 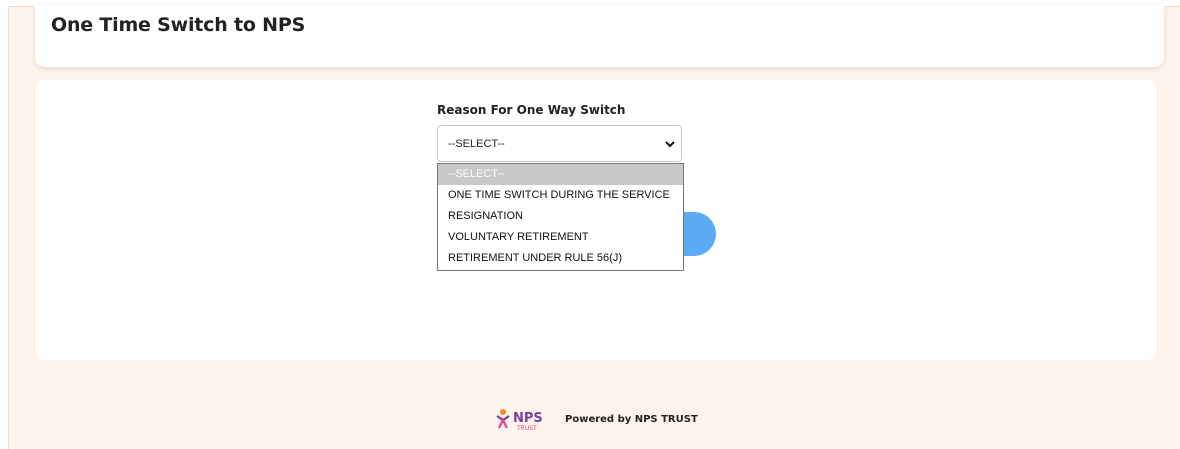 I want to click on powered-by-text: Powered by NPS TRUST, so click(x=631, y=419).